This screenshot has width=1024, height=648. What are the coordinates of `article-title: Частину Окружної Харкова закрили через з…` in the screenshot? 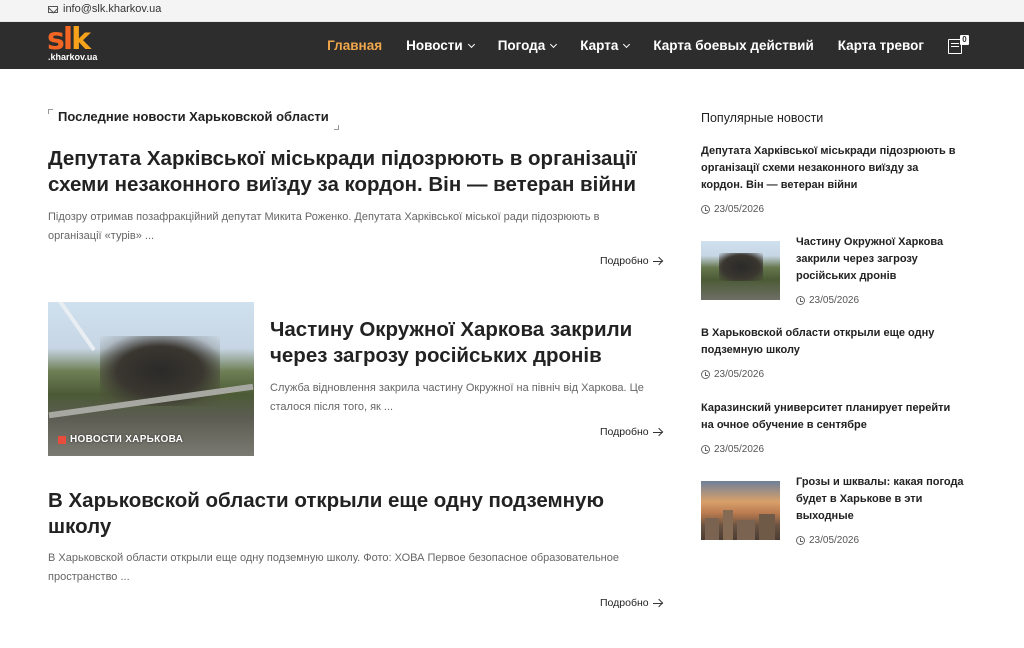 It's located at (465, 343).